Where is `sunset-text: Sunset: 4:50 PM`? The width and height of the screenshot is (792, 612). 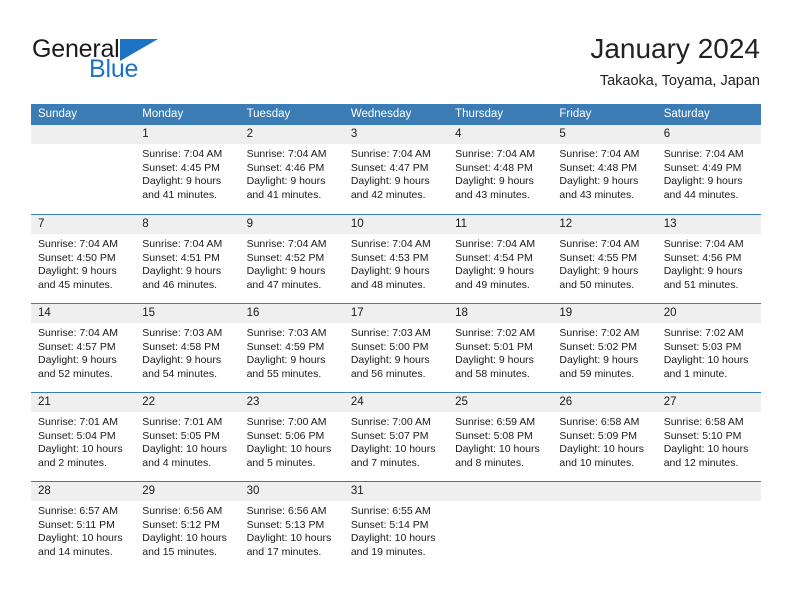 sunset-text: Sunset: 4:50 PM is located at coordinates (77, 257).